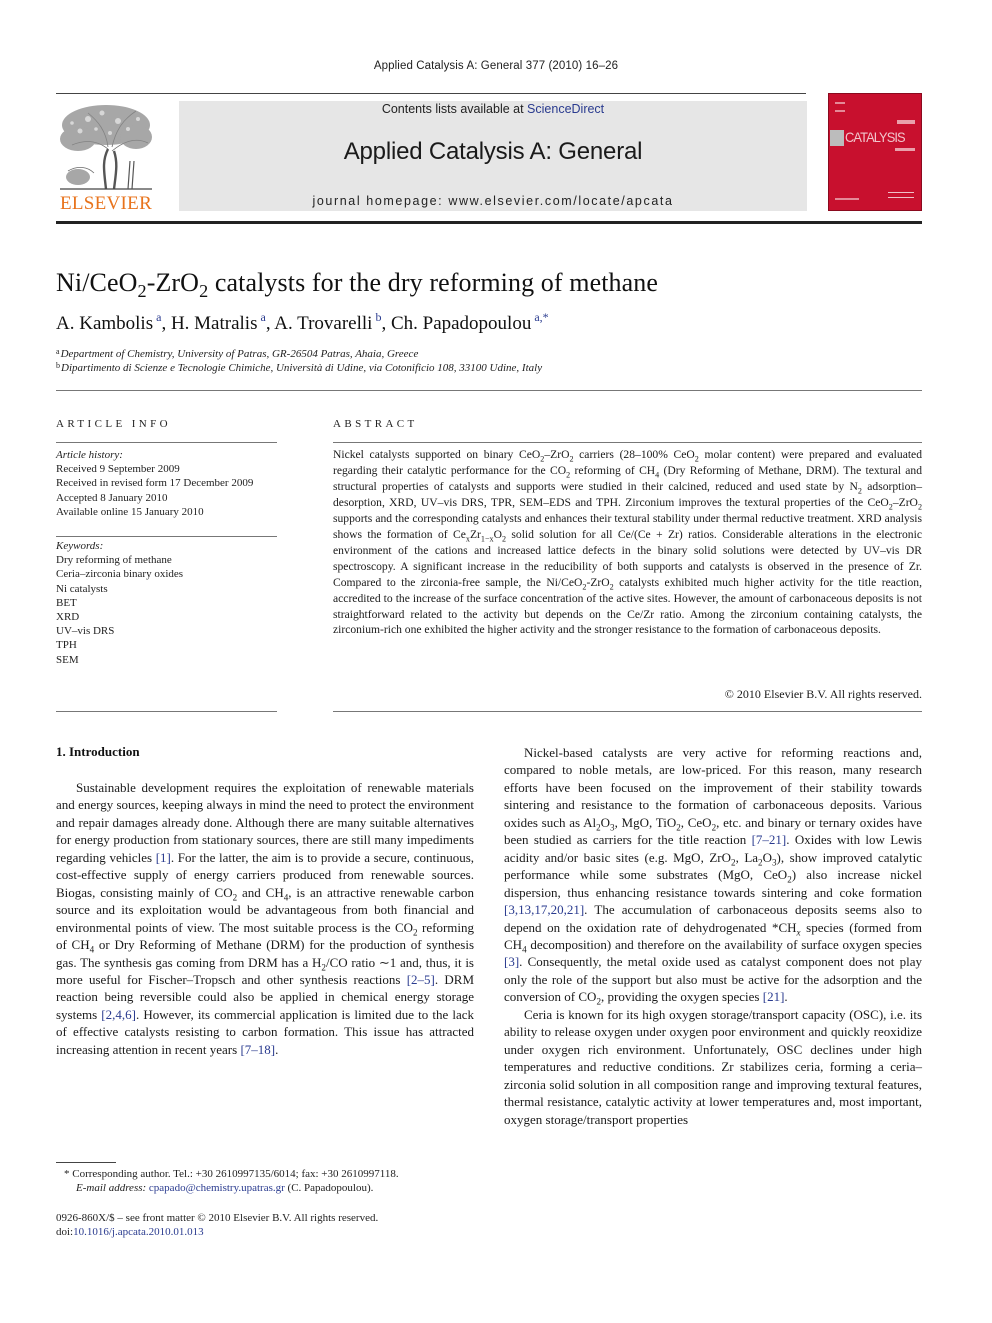 The width and height of the screenshot is (992, 1323). What do you see at coordinates (905, 149) in the screenshot?
I see `cover-general-label` at bounding box center [905, 149].